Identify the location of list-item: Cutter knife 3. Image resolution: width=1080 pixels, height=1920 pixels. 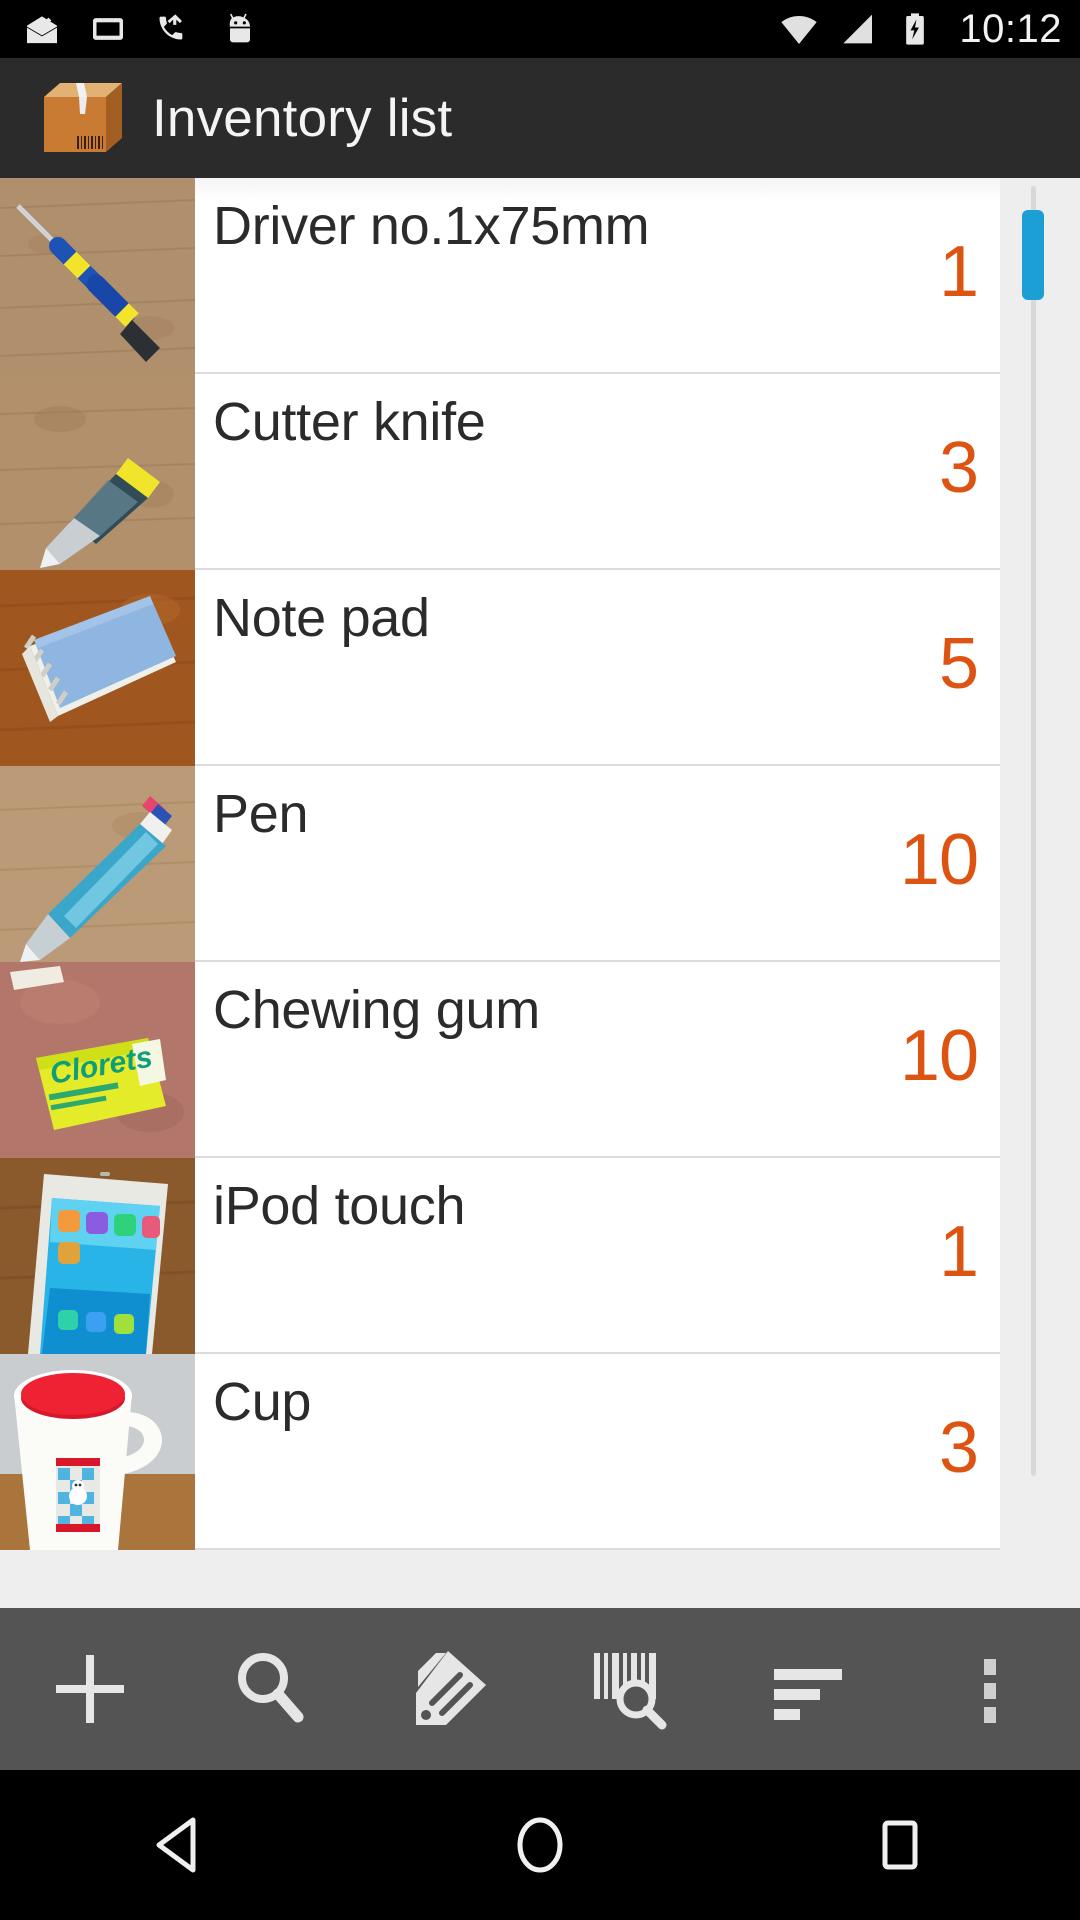
(500, 472).